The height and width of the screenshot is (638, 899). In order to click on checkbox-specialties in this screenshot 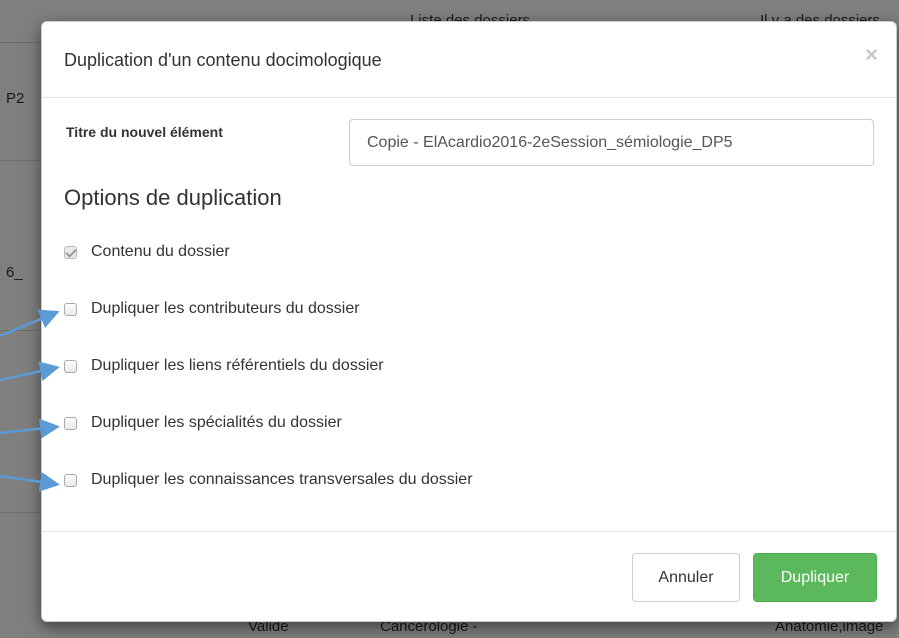, I will do `click(70, 423)`.